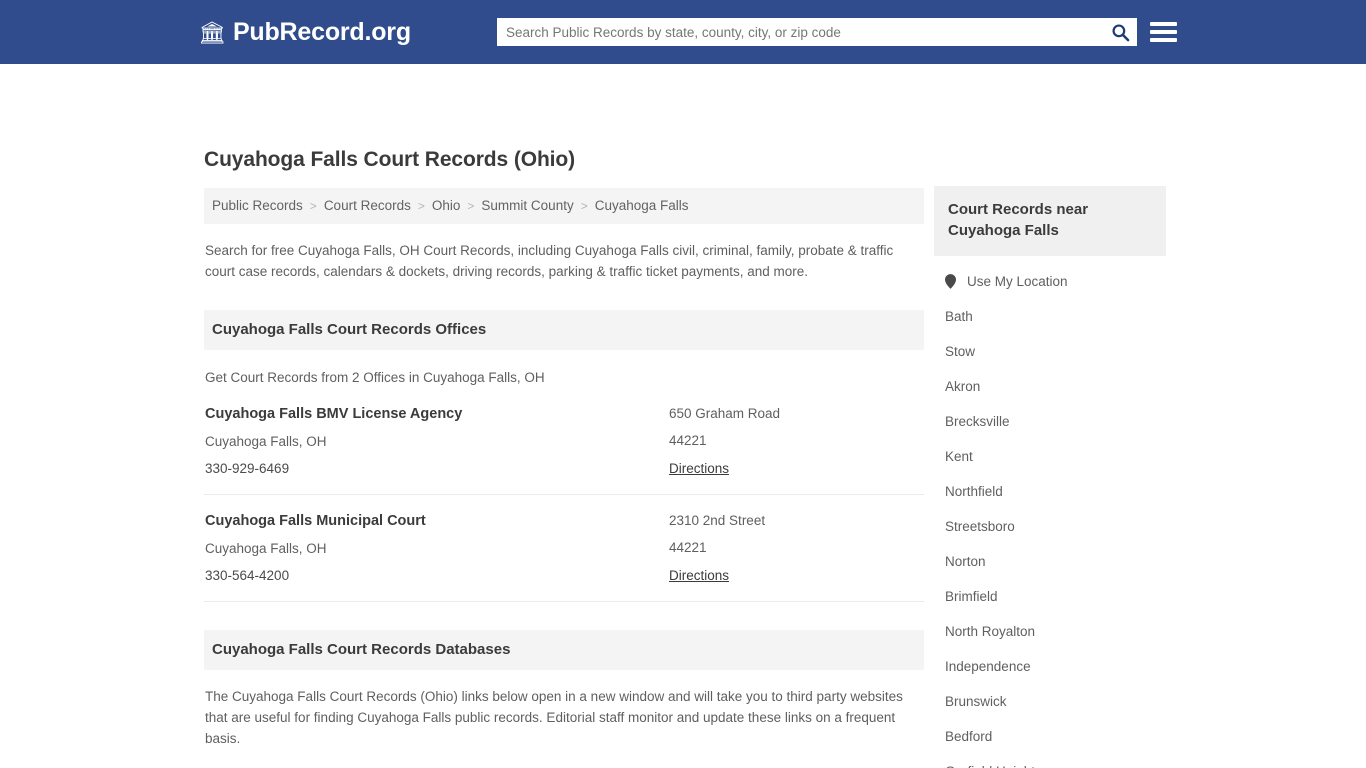 This screenshot has width=1366, height=768. Describe the element at coordinates (974, 491) in the screenshot. I see `sidebar-item-label: Northfield` at that location.